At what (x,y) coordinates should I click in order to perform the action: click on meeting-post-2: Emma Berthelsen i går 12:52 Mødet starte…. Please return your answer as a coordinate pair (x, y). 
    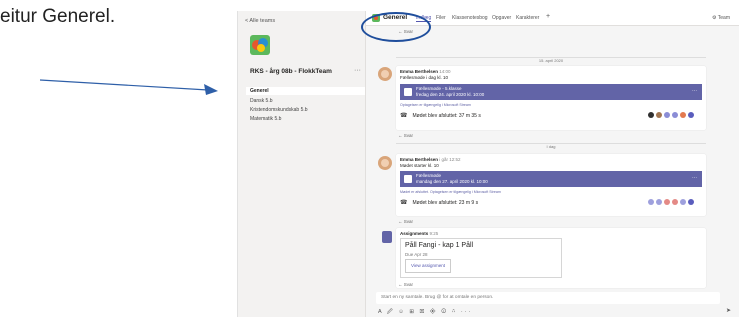
    Looking at the image, I should click on (551, 185).